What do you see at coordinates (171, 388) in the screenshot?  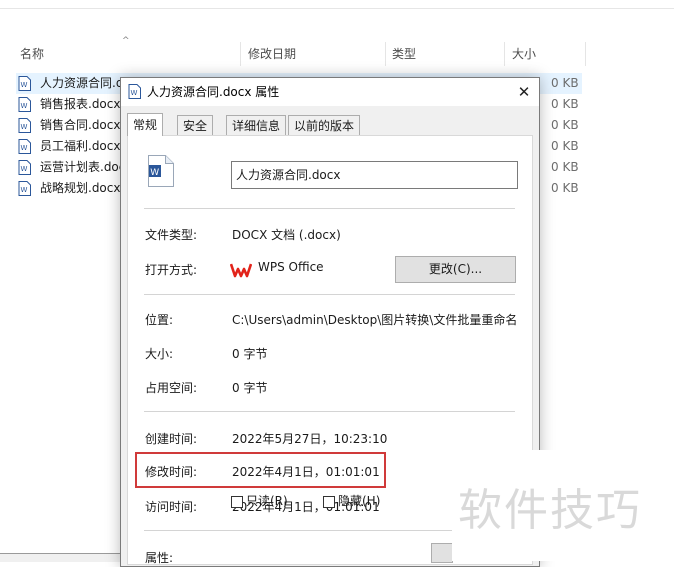 I see `size-on-disk-label: 占用空间:` at bounding box center [171, 388].